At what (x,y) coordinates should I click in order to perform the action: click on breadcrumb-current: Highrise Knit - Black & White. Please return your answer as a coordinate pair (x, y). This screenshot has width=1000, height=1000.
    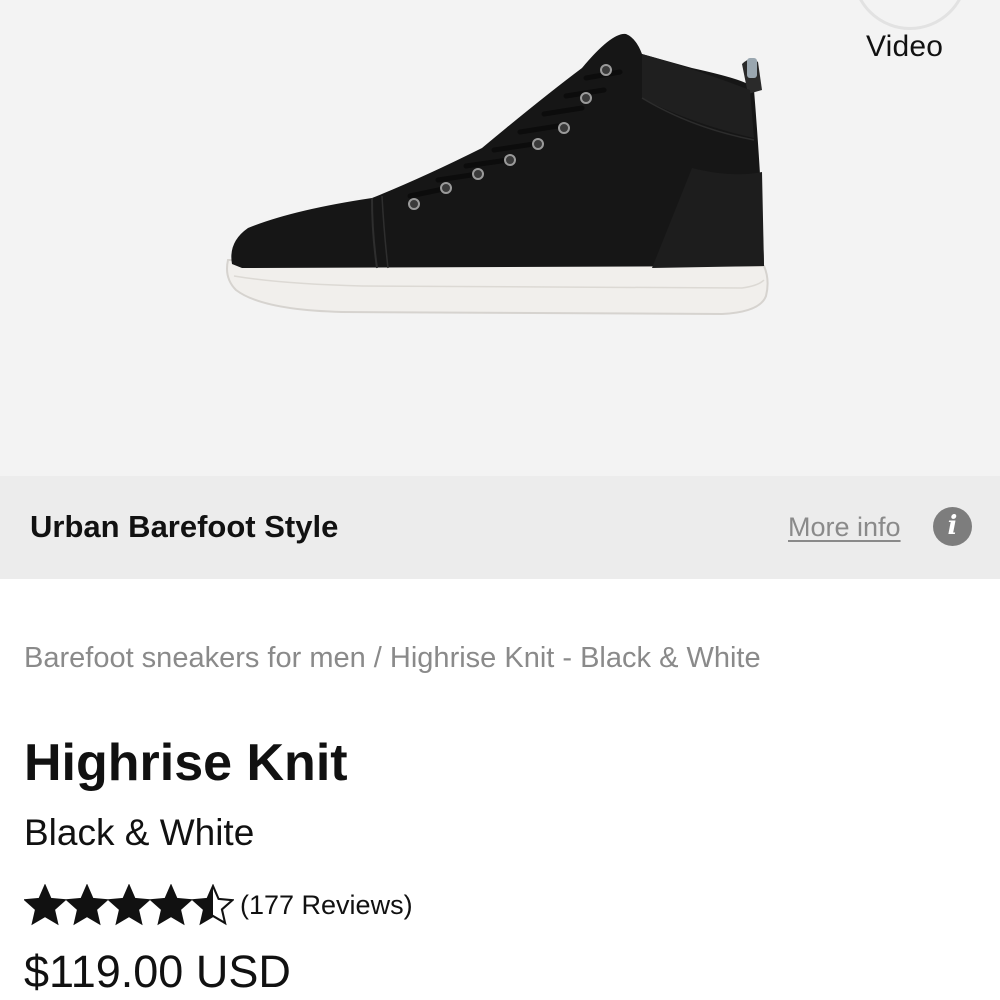
    Looking at the image, I should click on (575, 658).